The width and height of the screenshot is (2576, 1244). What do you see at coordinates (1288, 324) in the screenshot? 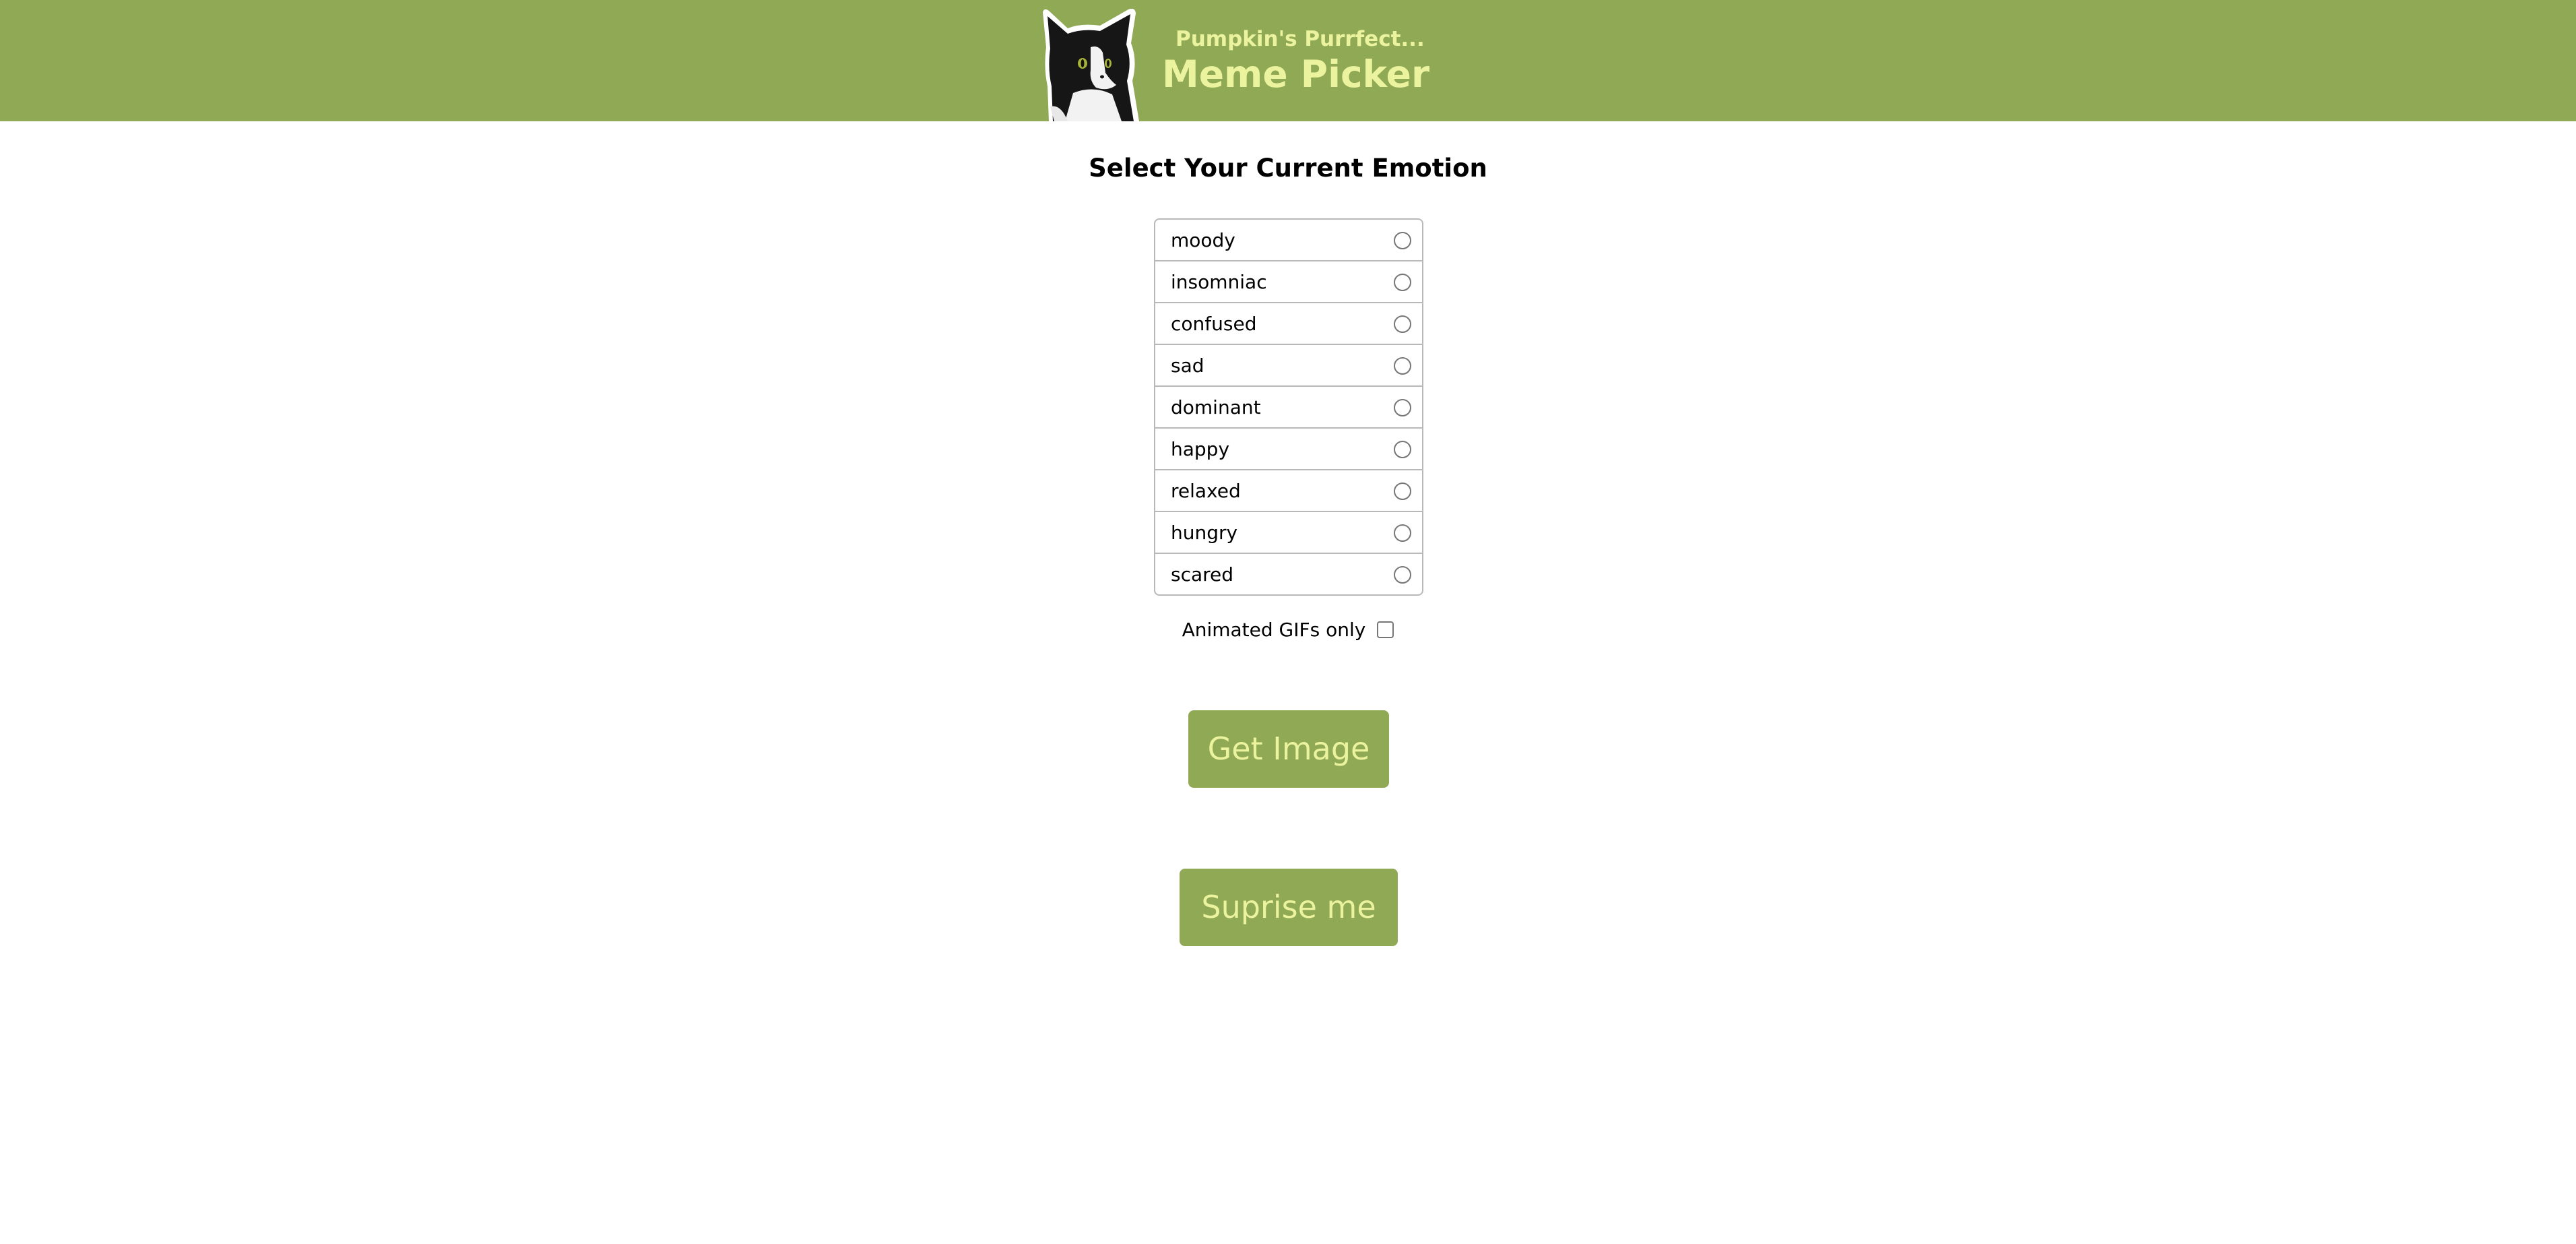
I see `emotion-option-confused: confused` at bounding box center [1288, 324].